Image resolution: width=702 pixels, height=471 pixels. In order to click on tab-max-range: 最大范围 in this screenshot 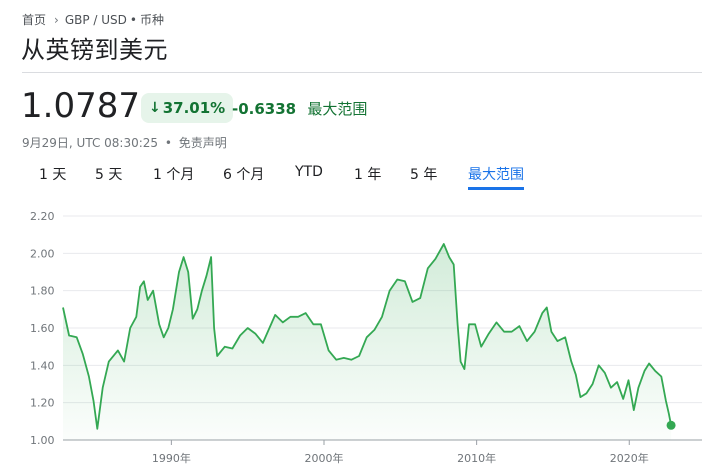, I will do `click(496, 177)`.